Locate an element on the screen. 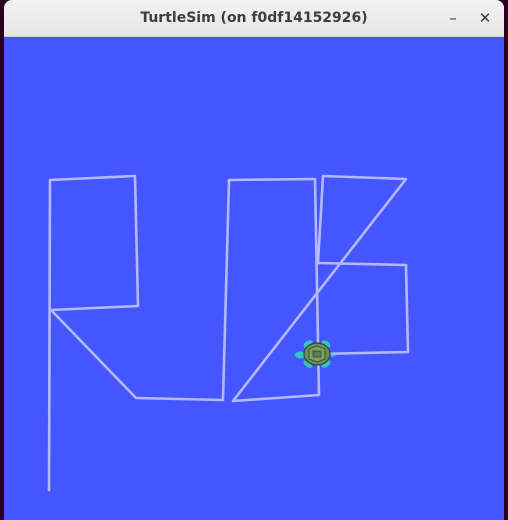 This screenshot has width=508, height=520. minimize-icon: – is located at coordinates (453, 18).